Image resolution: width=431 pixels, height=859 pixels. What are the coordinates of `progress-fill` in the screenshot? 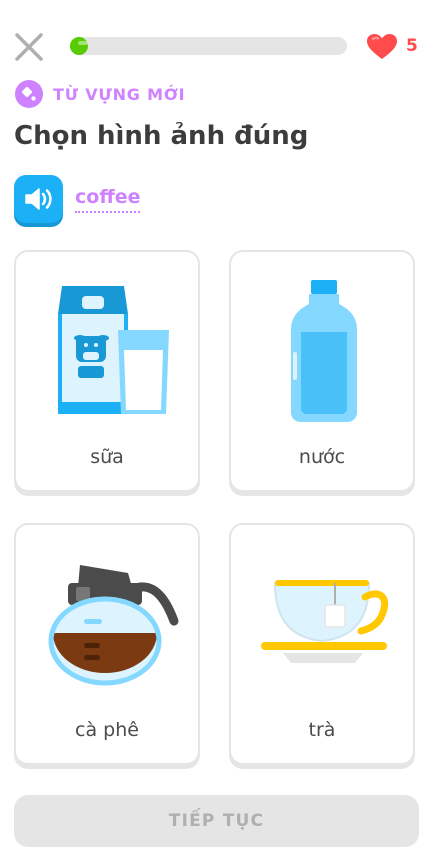 It's located at (79, 46).